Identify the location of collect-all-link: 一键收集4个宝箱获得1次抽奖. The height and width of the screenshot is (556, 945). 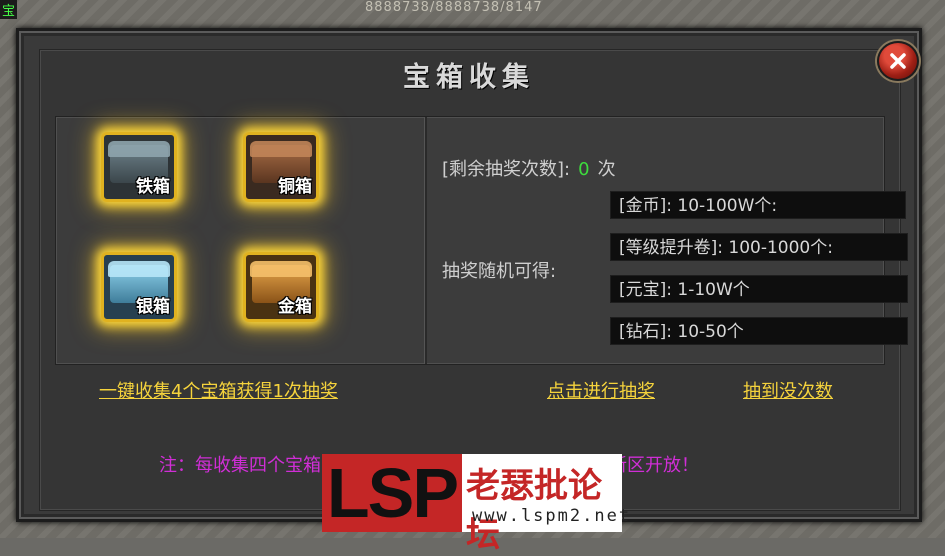
(218, 390).